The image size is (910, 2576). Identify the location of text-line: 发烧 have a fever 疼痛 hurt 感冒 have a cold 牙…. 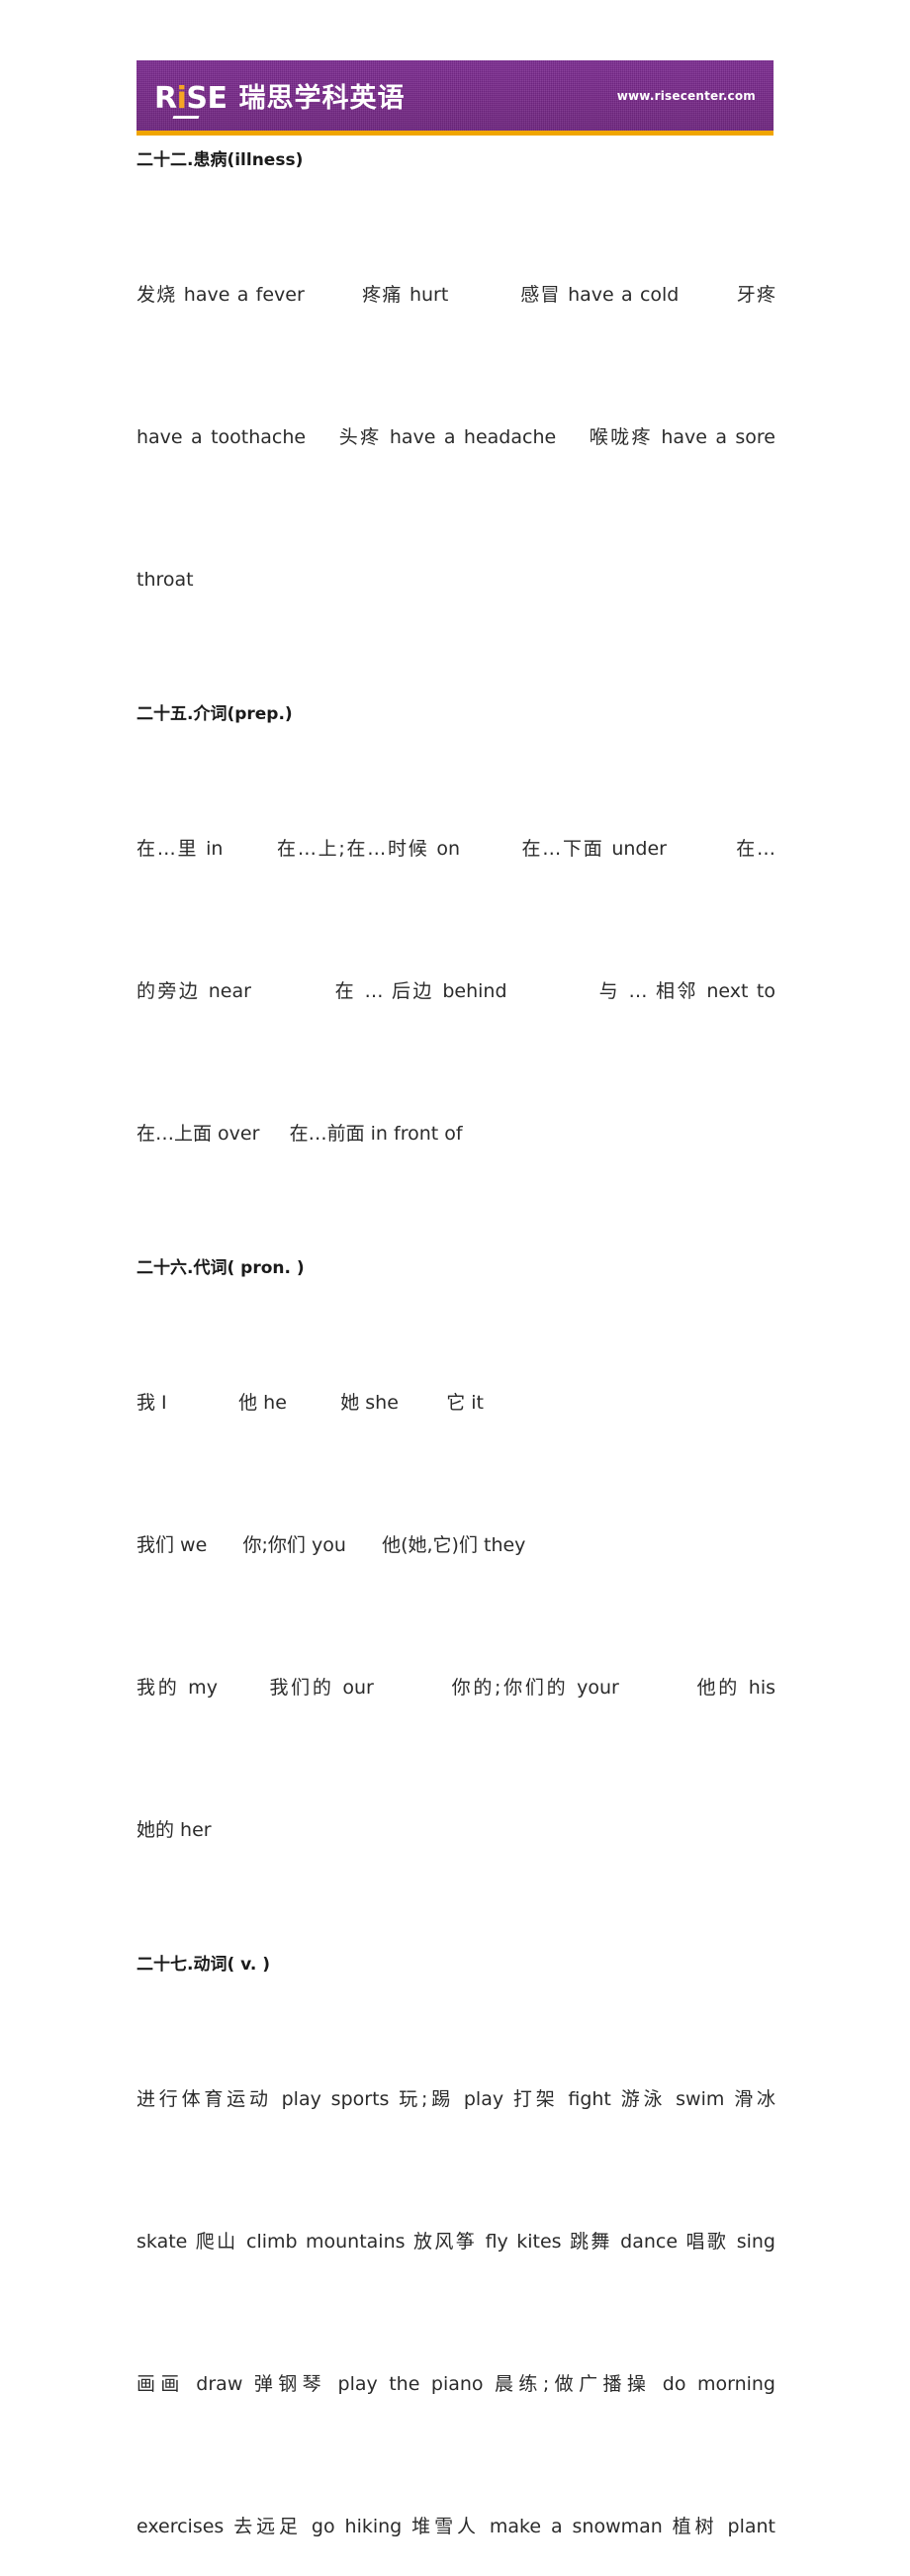
(455, 295).